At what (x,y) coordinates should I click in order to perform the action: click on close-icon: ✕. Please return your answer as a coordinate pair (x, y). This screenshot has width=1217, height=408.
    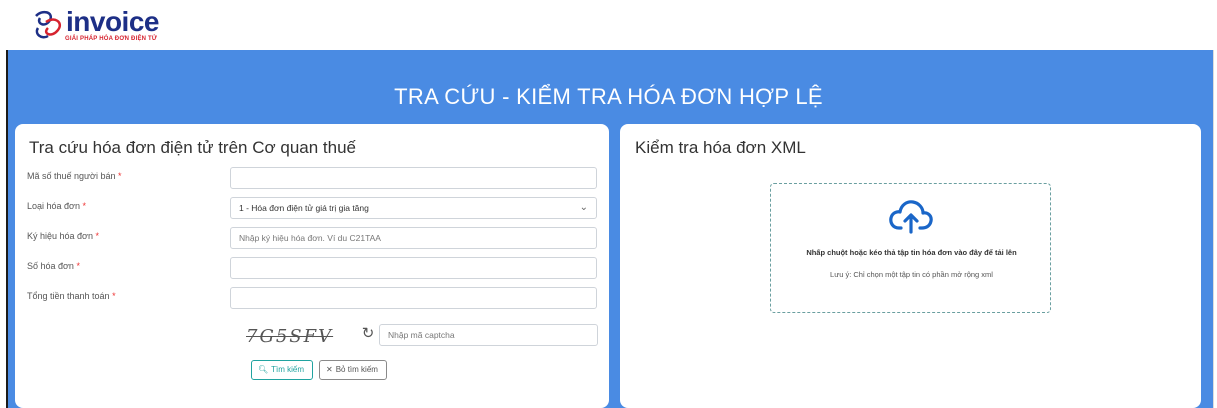
    Looking at the image, I should click on (329, 369).